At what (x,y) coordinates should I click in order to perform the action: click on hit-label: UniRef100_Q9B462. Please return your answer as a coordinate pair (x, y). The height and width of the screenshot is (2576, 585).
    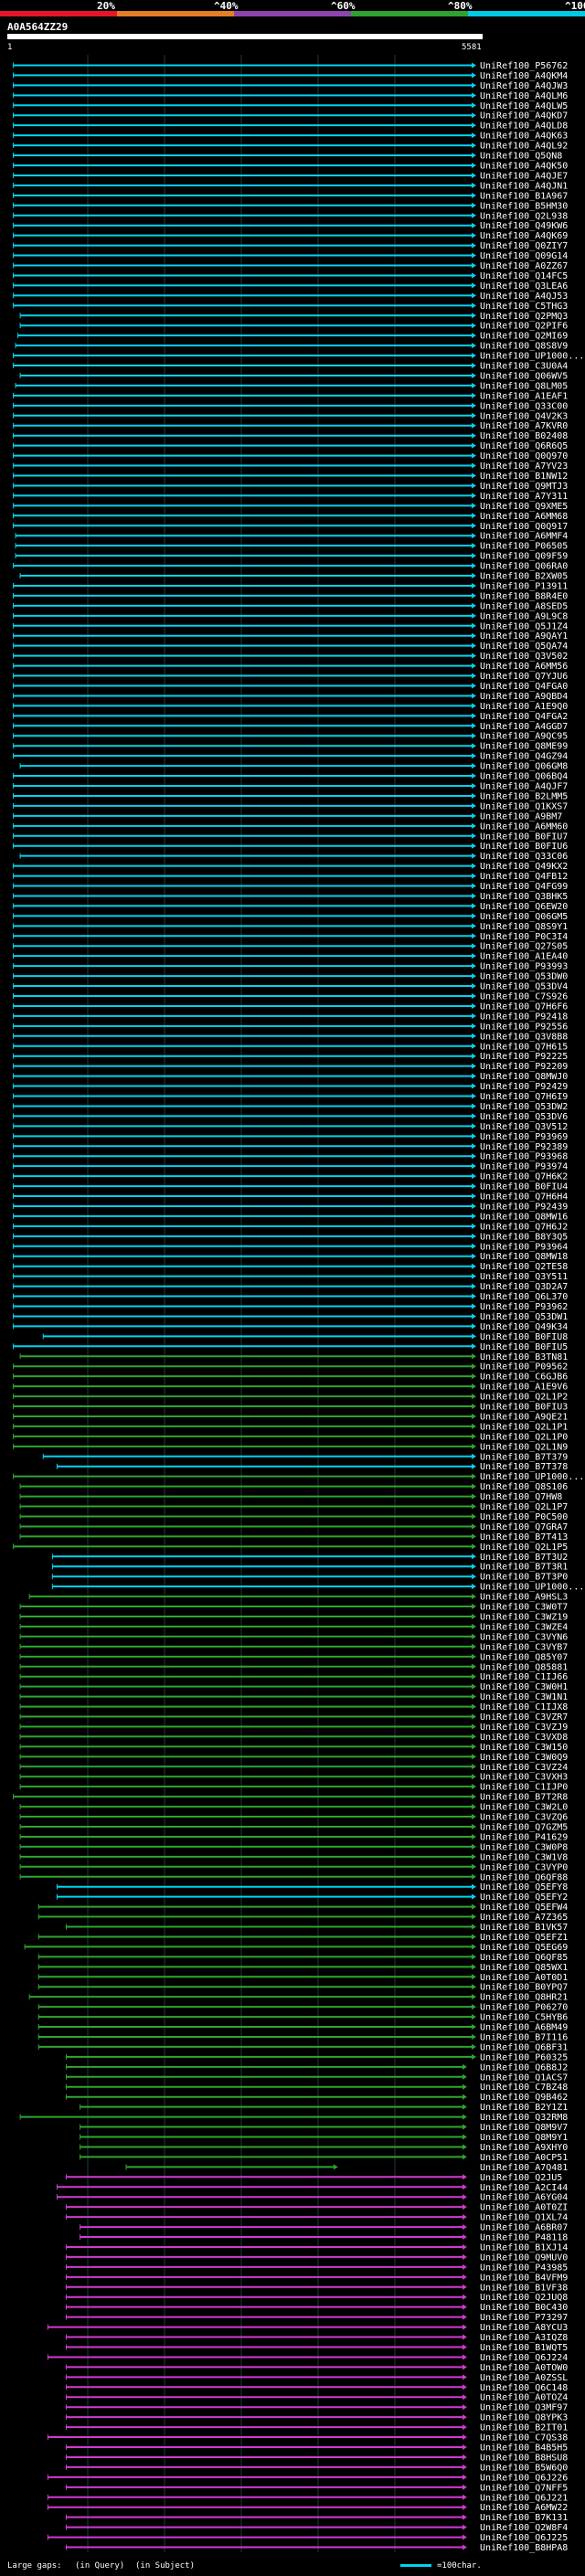
    Looking at the image, I should click on (524, 2098).